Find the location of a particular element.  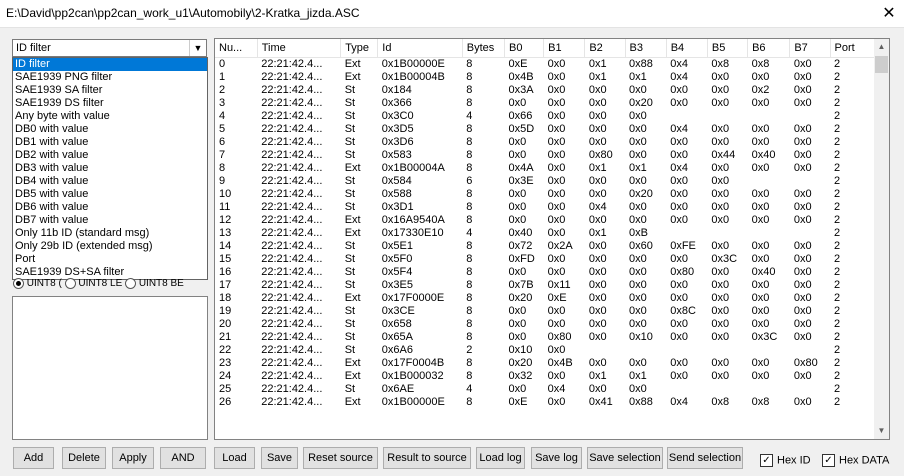

filter-option-sae1939-sa: SAE1939 SA filter is located at coordinates (110, 90).